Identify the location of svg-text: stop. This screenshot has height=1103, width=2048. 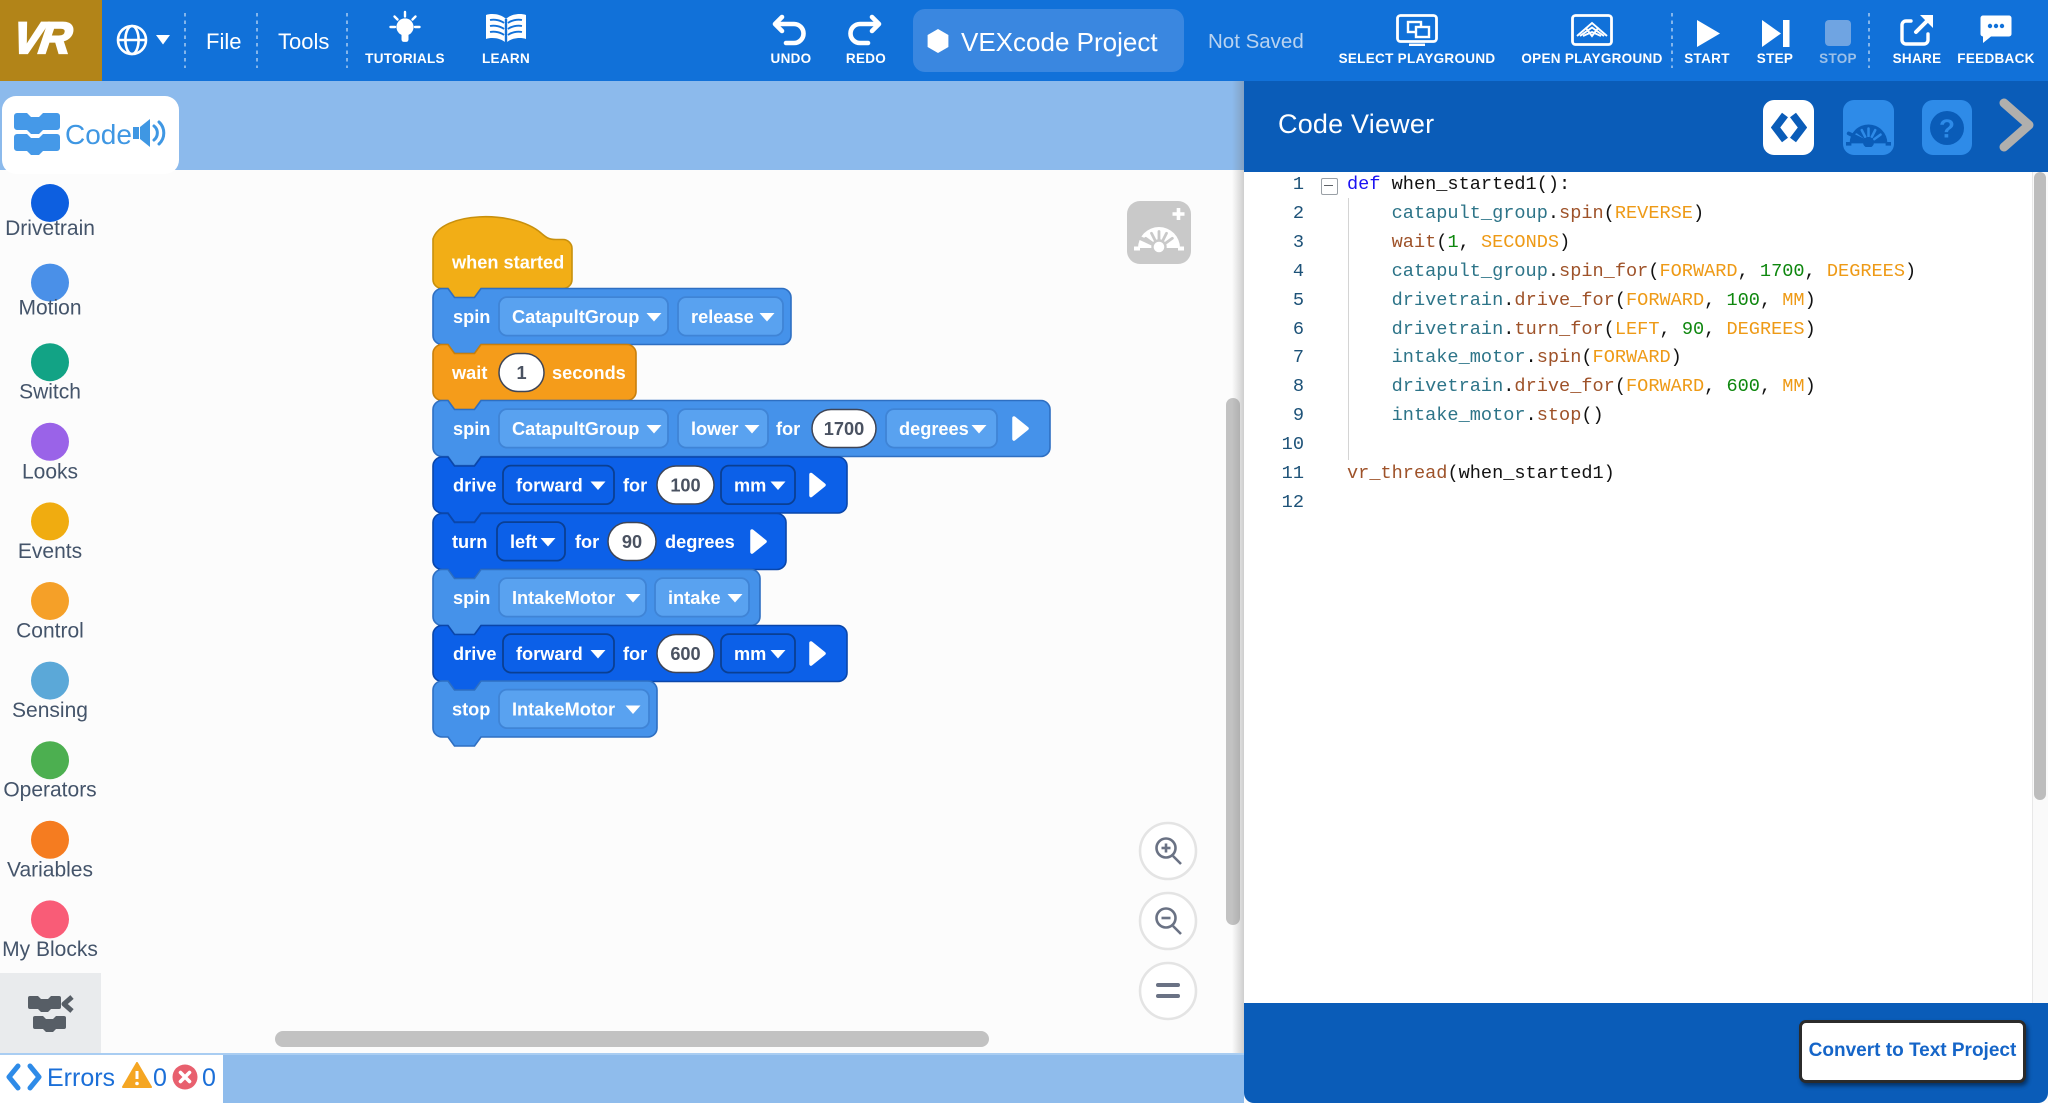
(471, 710).